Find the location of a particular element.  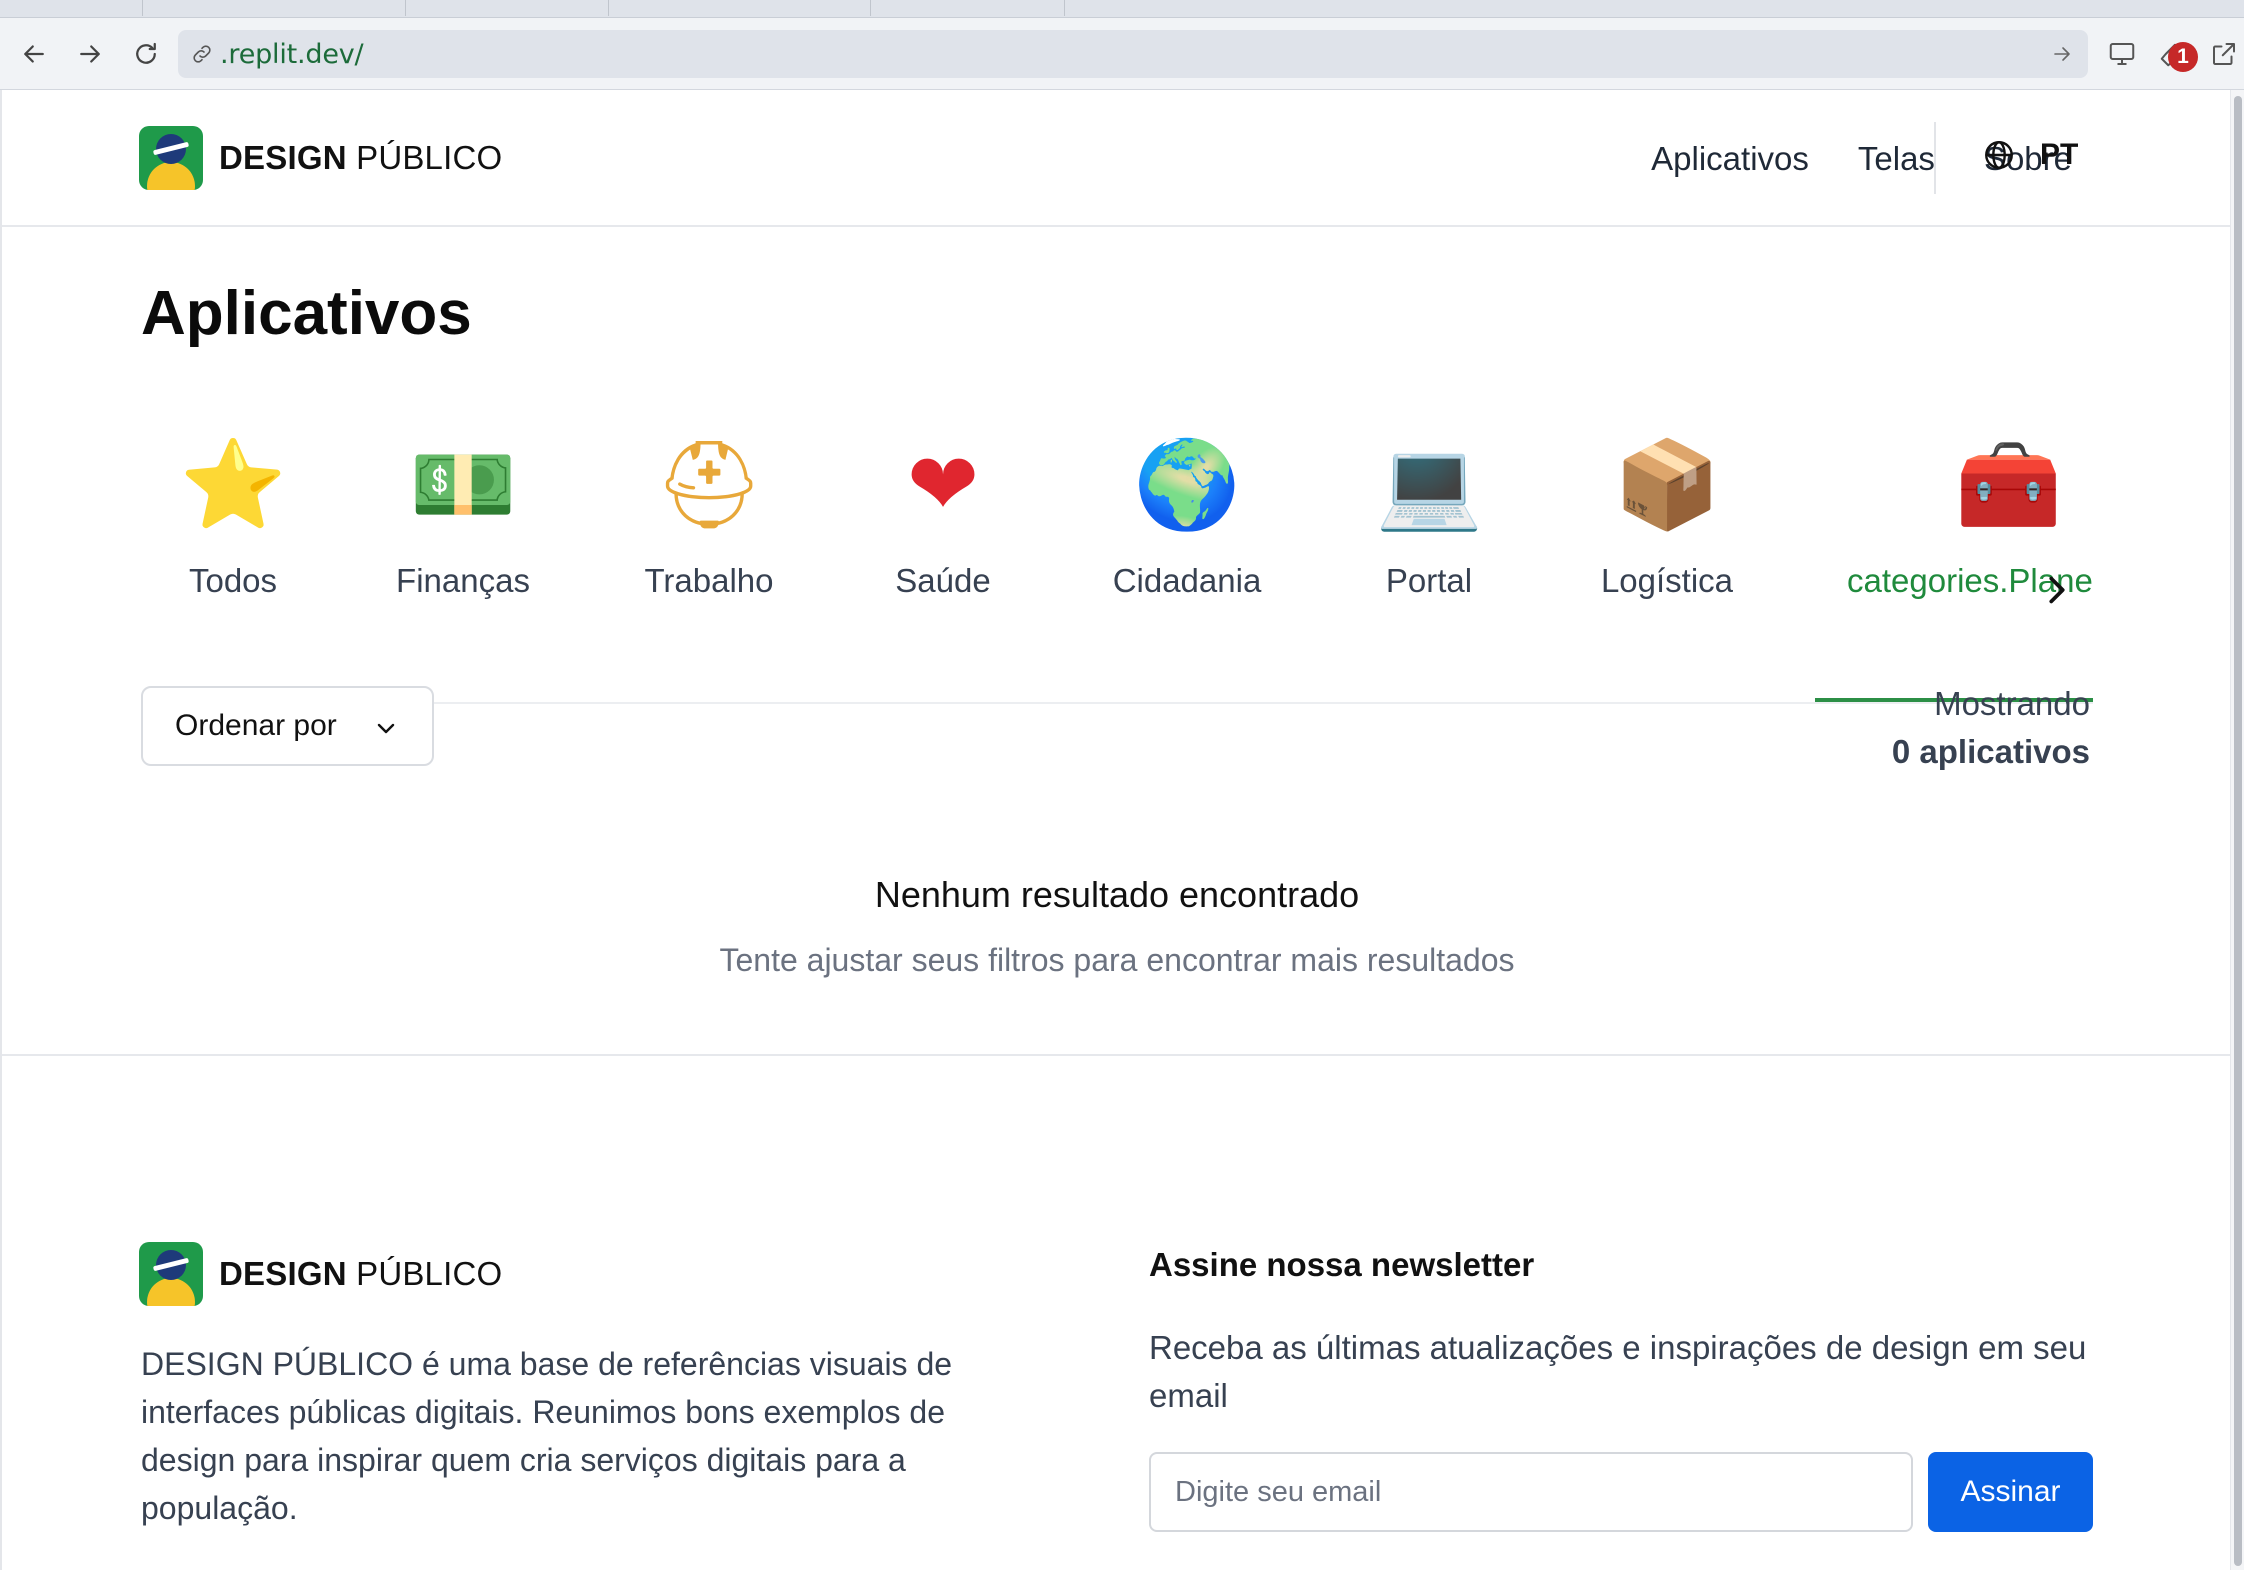

newsletter-title: Assine nossa newsletter is located at coordinates (1342, 1264).